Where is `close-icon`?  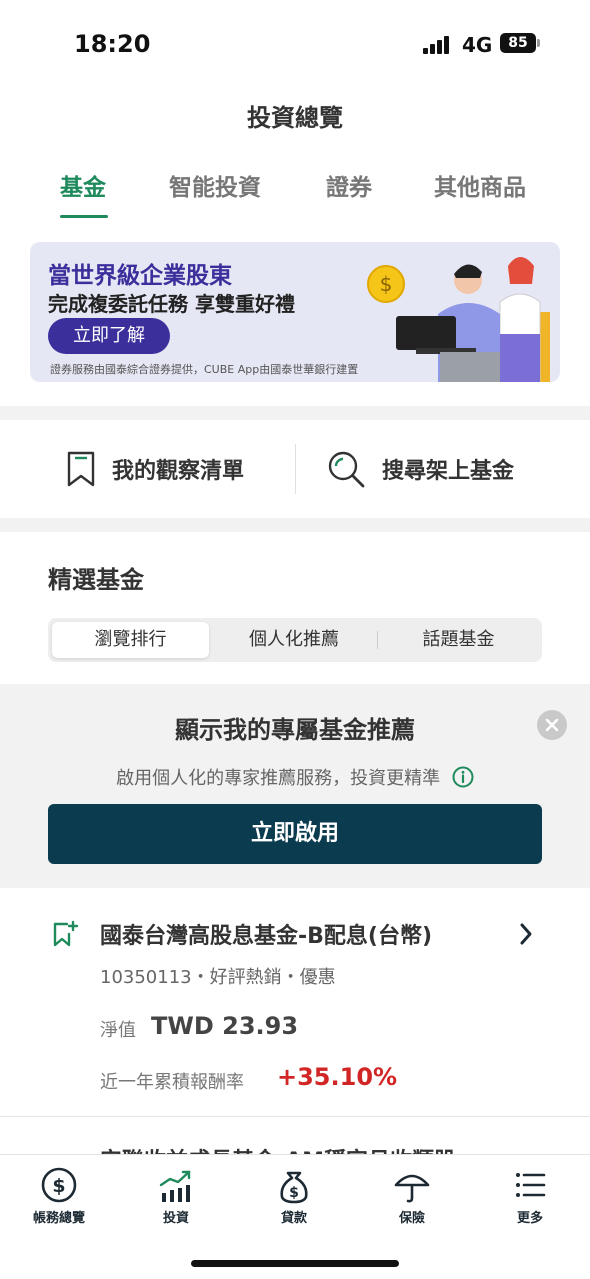 close-icon is located at coordinates (552, 725).